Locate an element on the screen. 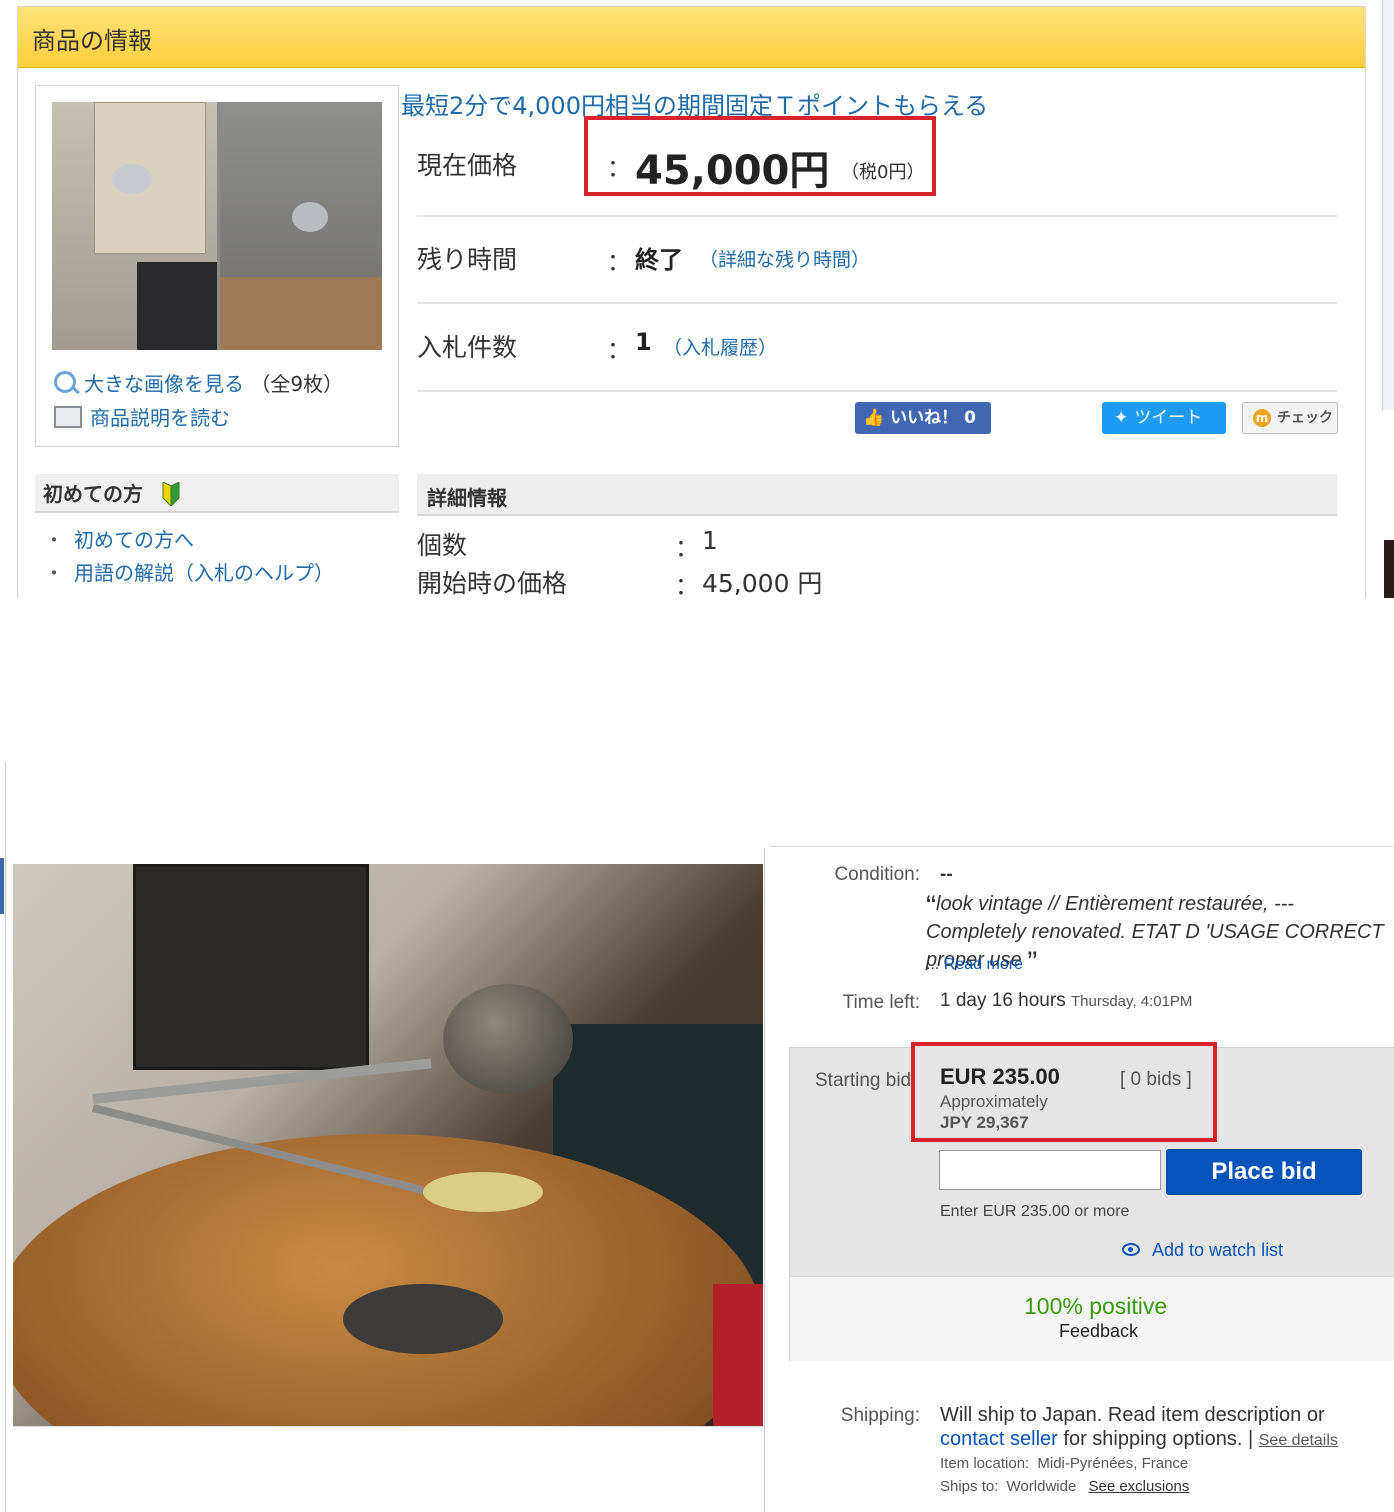 This screenshot has height=1512, width=1394. eye-icon is located at coordinates (1131, 1249).